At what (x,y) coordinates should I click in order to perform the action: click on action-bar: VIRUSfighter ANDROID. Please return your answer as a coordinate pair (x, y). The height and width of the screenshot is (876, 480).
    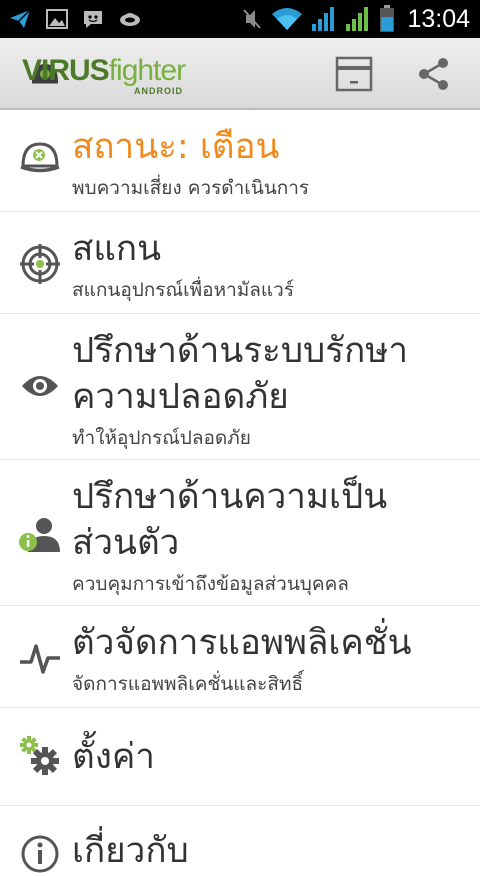
    Looking at the image, I should click on (240, 74).